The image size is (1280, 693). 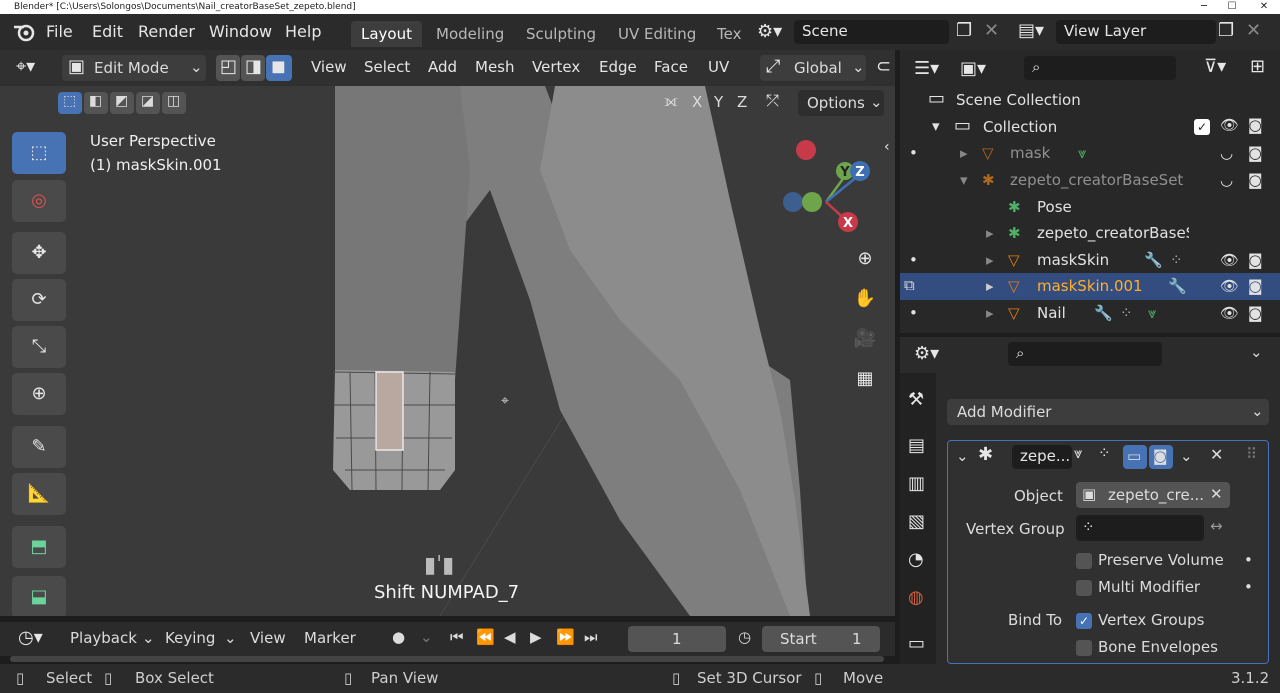 What do you see at coordinates (964, 180) in the screenshot?
I see `chevron-down-icon: ▾` at bounding box center [964, 180].